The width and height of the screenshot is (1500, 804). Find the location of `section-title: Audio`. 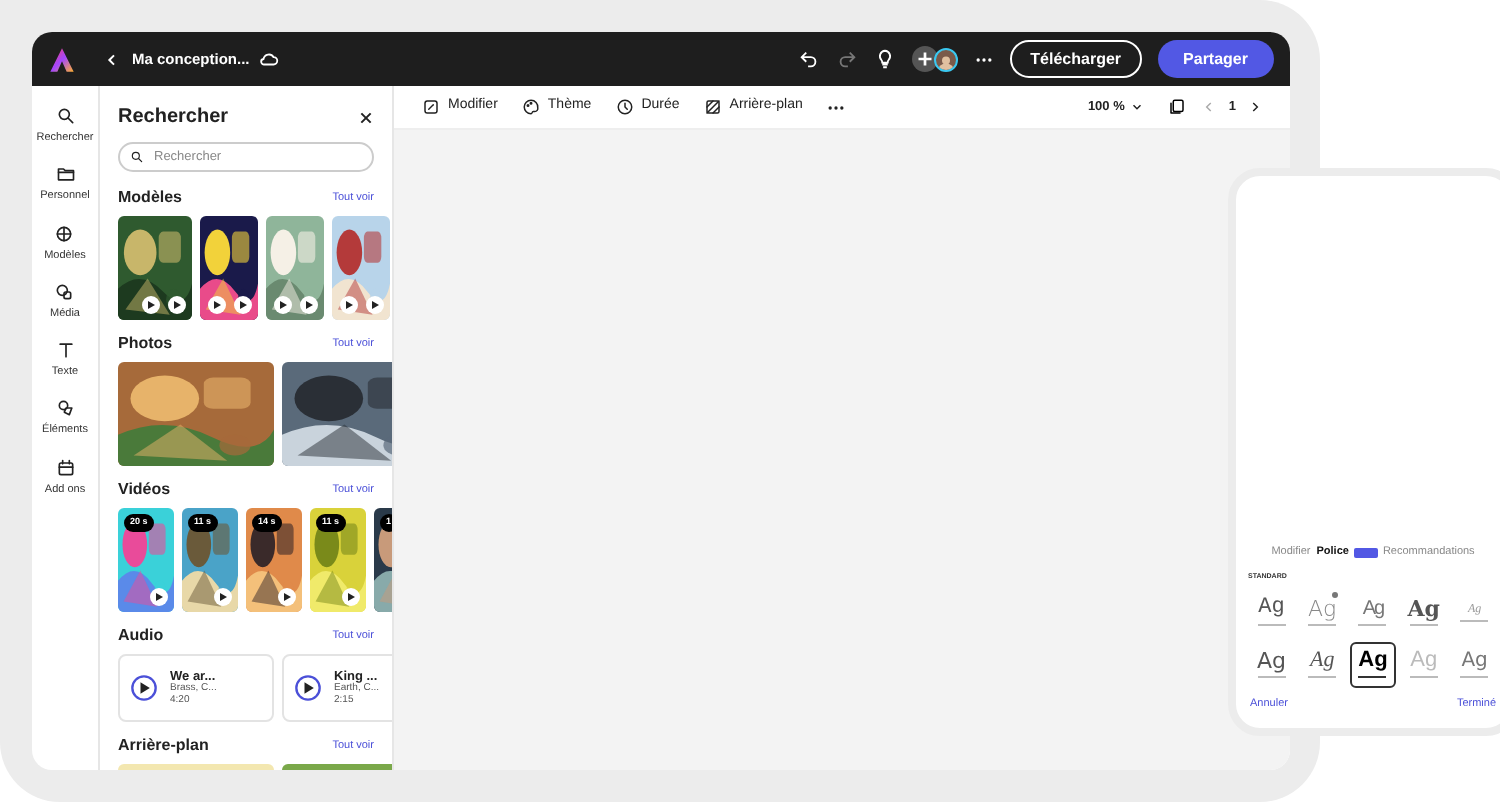

section-title: Audio is located at coordinates (141, 636).